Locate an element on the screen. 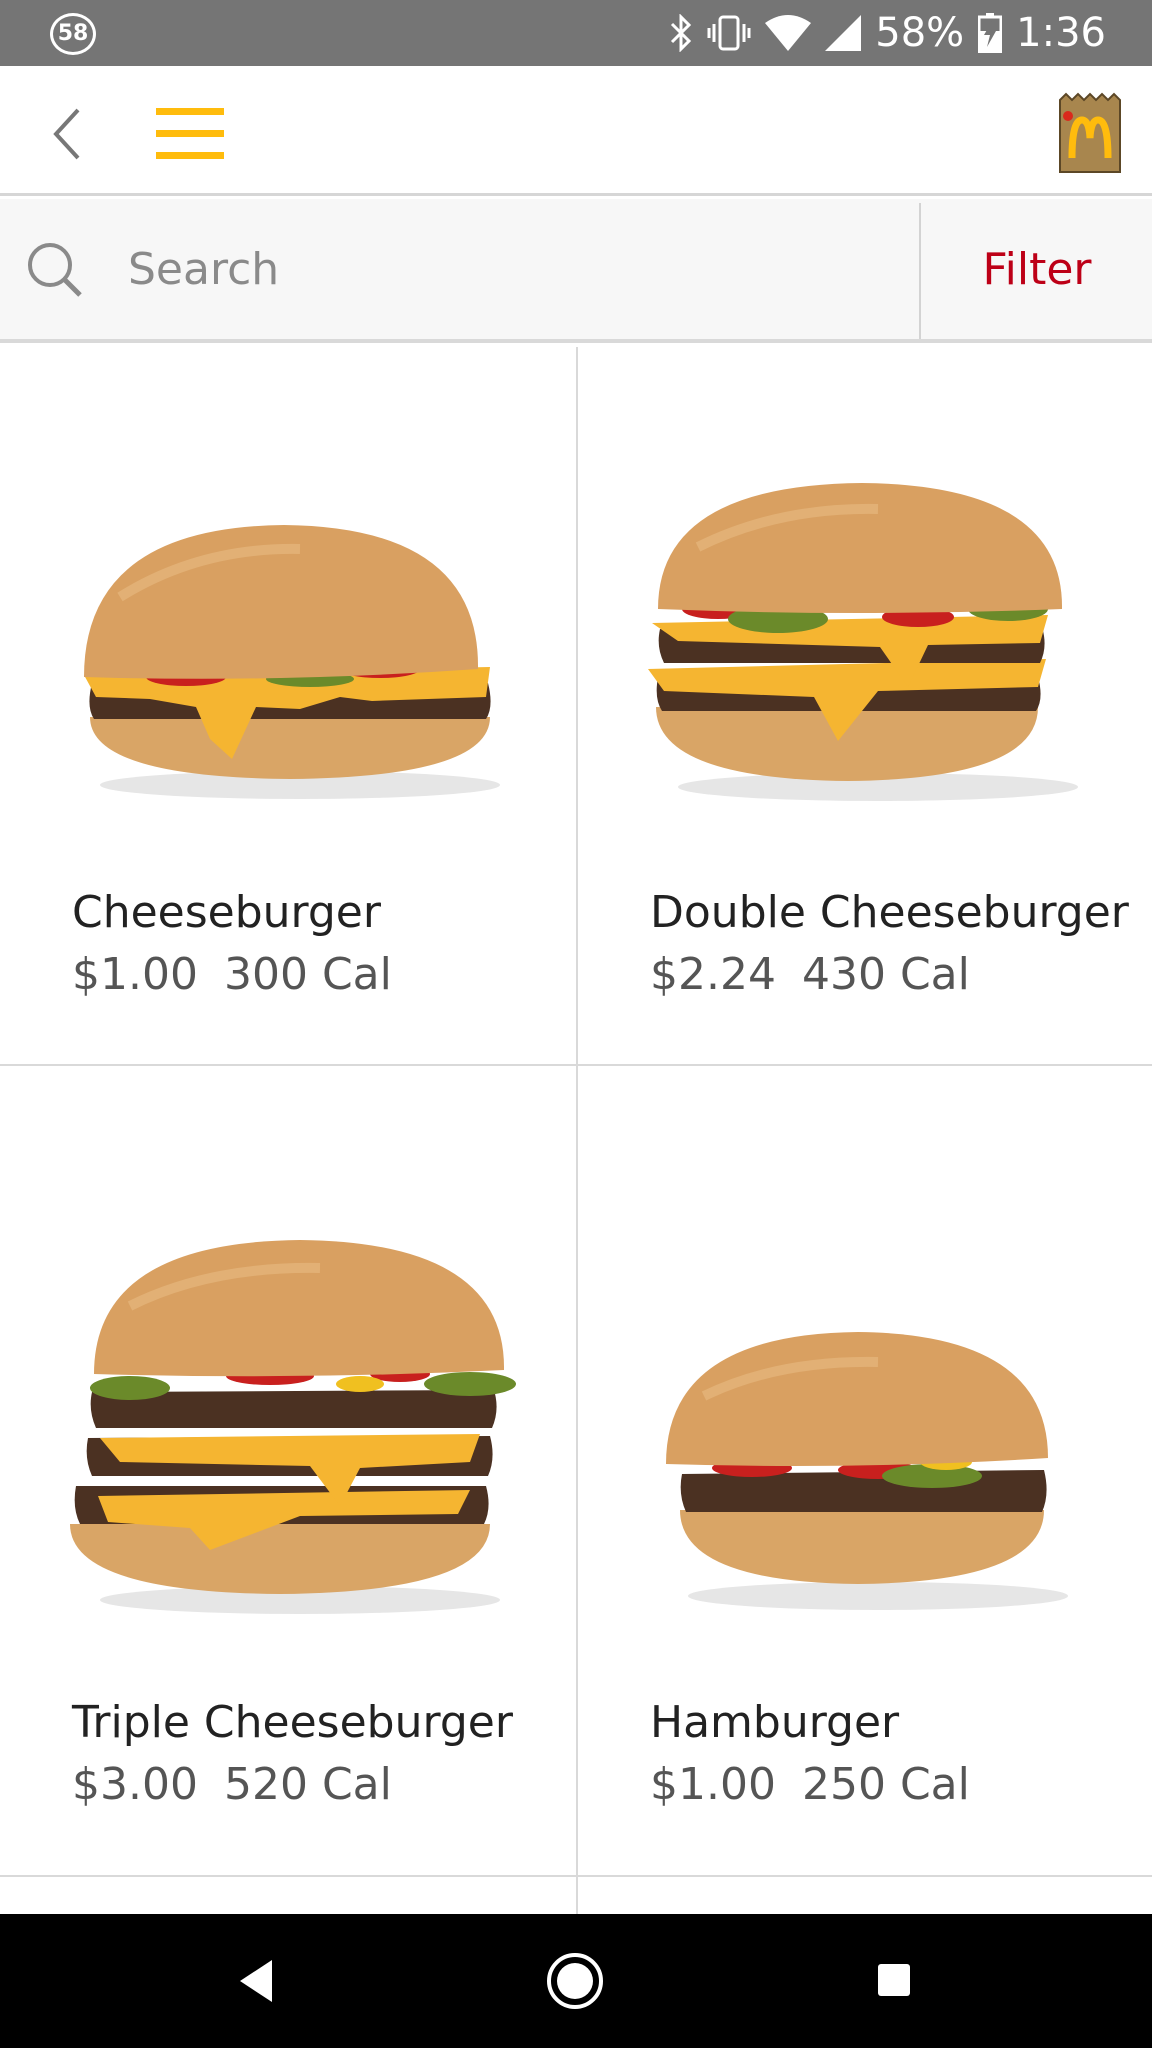 This screenshot has height=2048, width=1152. nav-recents-icon is located at coordinates (894, 1983).